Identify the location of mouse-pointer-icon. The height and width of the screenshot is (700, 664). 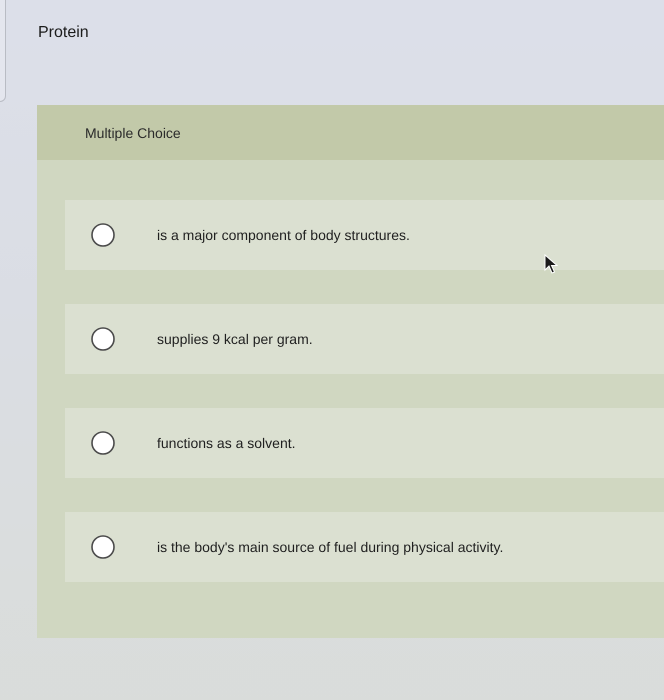
(551, 264).